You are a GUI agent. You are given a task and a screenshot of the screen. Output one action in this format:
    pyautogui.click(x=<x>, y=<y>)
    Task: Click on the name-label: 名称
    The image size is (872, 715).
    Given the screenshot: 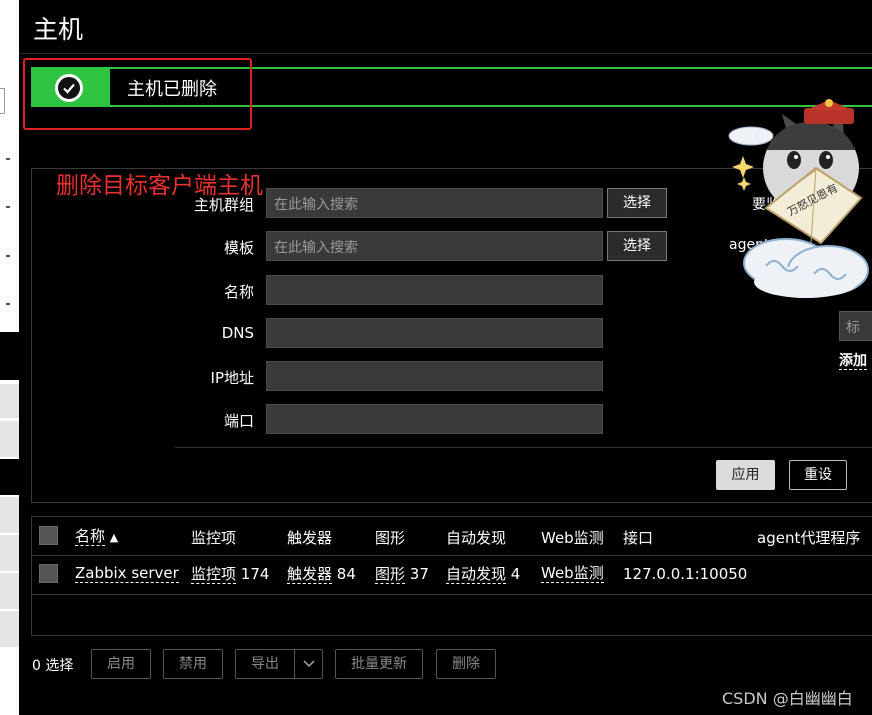 What is the action you would take?
    pyautogui.click(x=238, y=292)
    